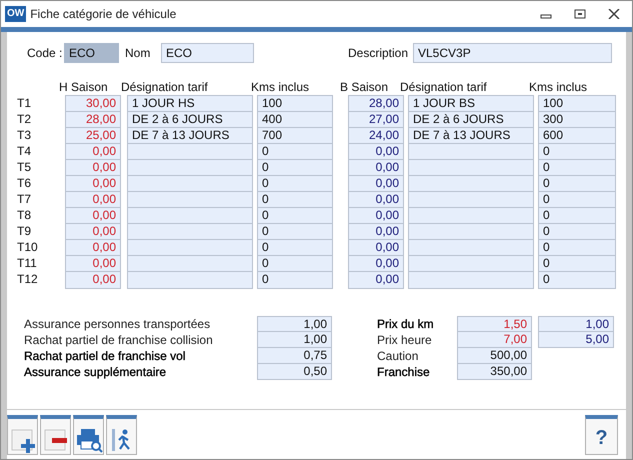  Describe the element at coordinates (494, 356) in the screenshot. I see `price-field: 500,00` at that location.